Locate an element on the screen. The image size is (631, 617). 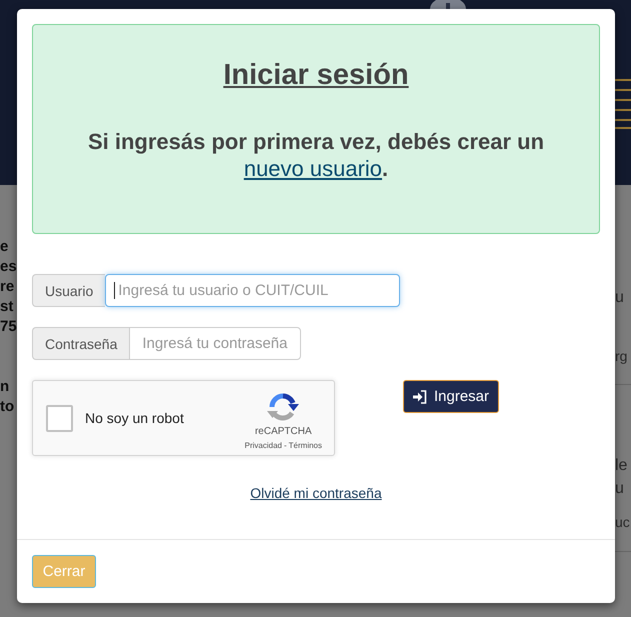
text-fragment: st is located at coordinates (7, 307).